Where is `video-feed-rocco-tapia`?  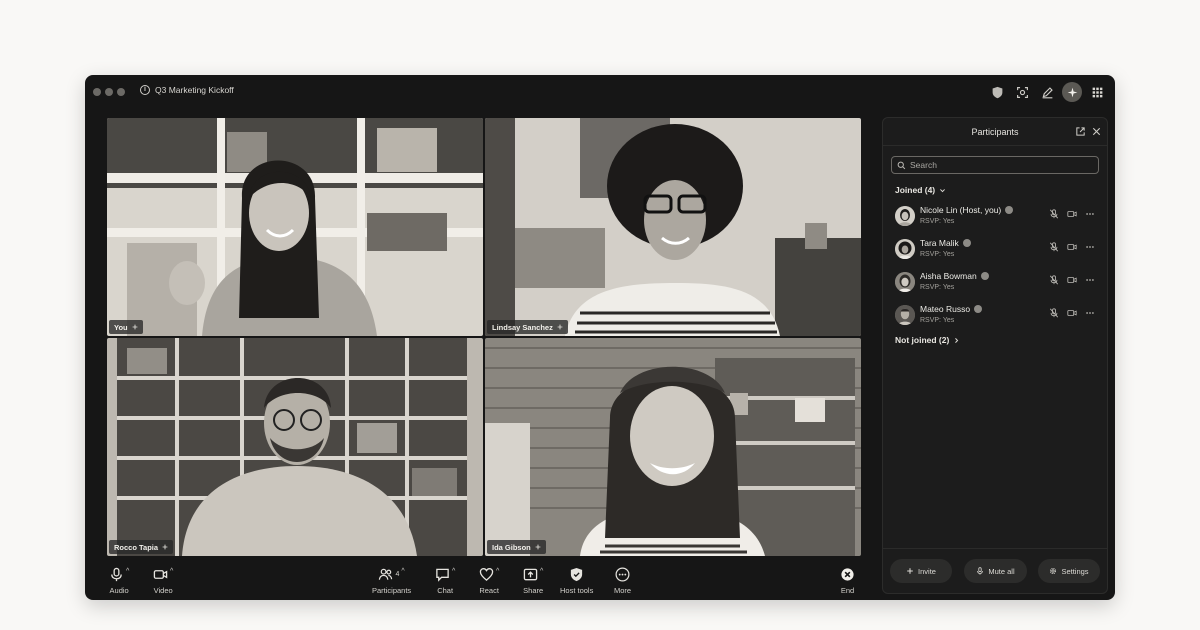 video-feed-rocco-tapia is located at coordinates (295, 447).